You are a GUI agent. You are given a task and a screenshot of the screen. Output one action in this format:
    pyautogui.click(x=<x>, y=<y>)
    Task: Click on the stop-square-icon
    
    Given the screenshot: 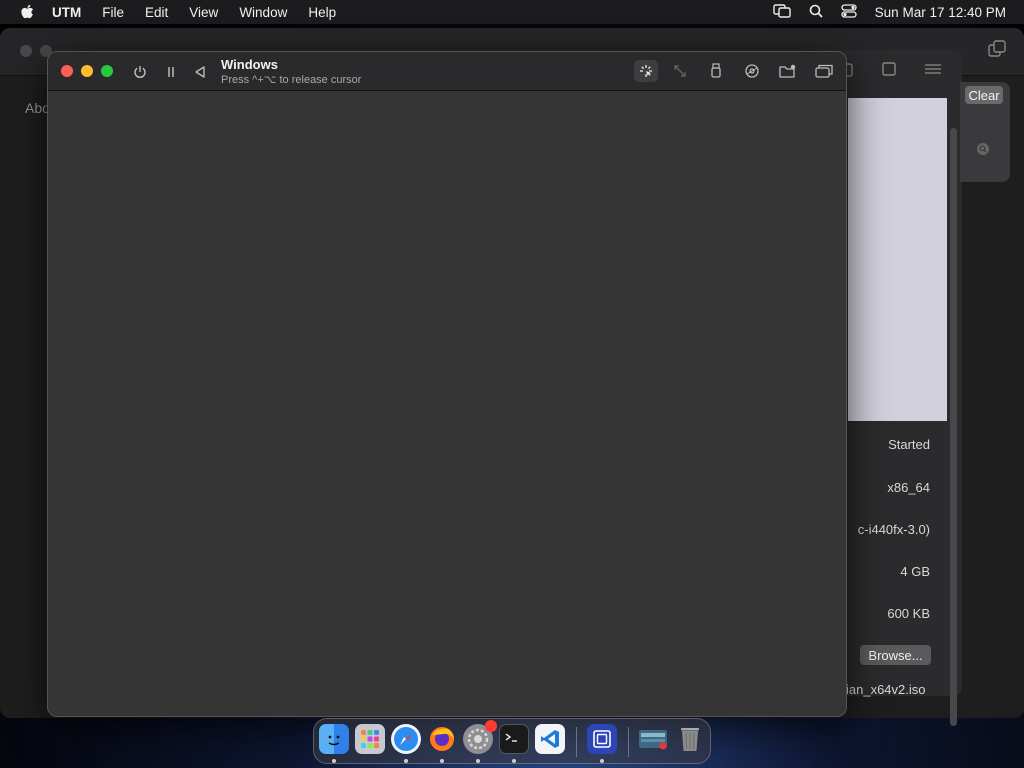 What is the action you would take?
    pyautogui.click(x=889, y=72)
    